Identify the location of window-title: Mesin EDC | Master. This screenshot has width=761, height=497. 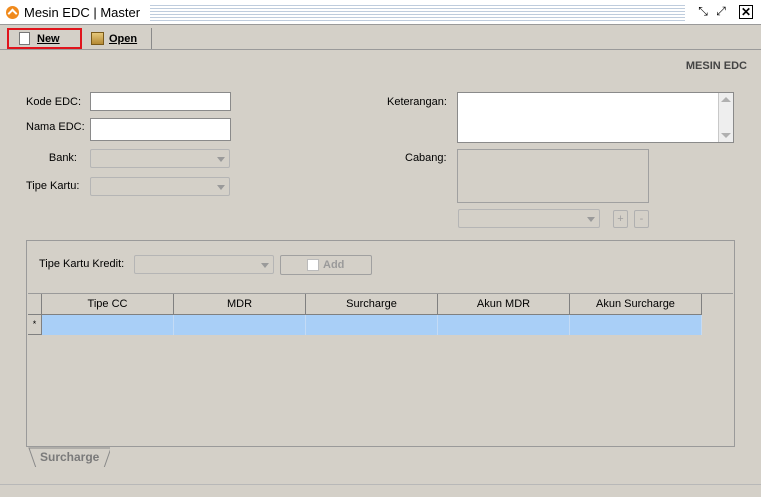
(82, 12).